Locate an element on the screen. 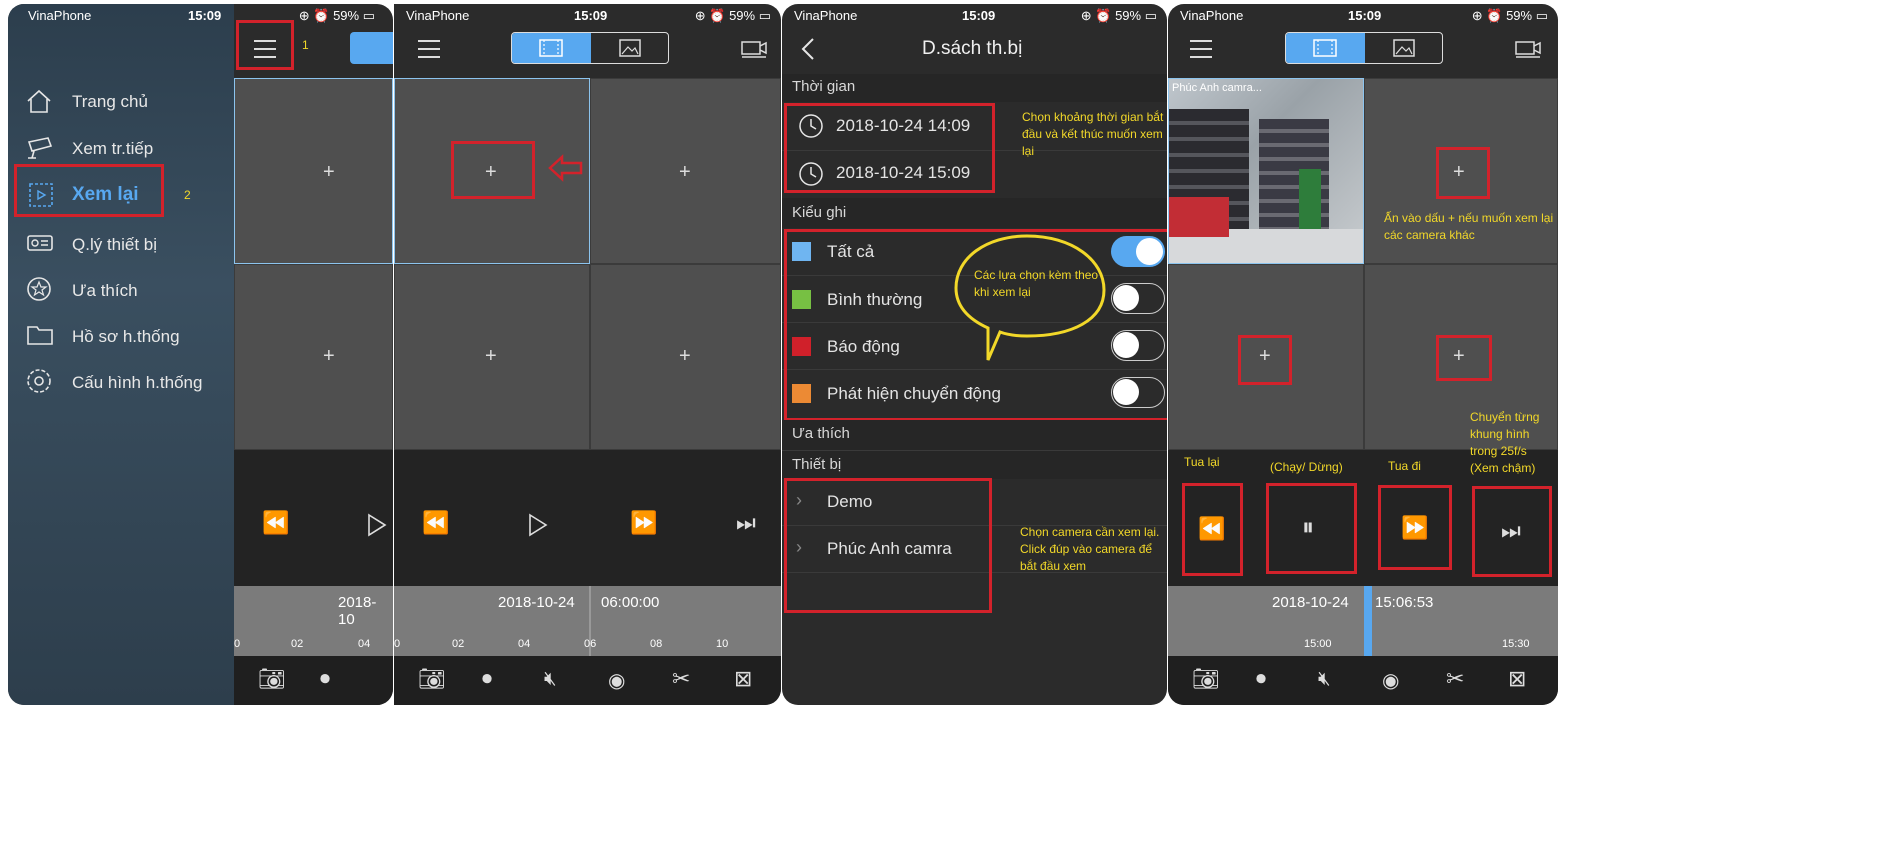 Image resolution: width=1898 pixels, height=864 pixels. note-forward: Tua đi is located at coordinates (1404, 466).